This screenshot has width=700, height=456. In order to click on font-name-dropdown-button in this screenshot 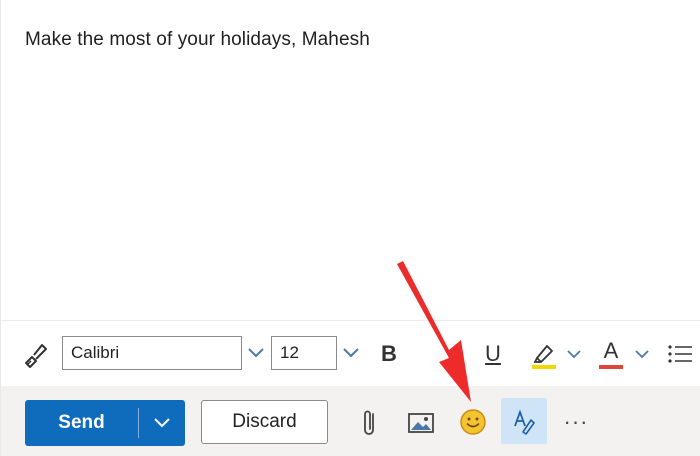, I will do `click(256, 353)`.